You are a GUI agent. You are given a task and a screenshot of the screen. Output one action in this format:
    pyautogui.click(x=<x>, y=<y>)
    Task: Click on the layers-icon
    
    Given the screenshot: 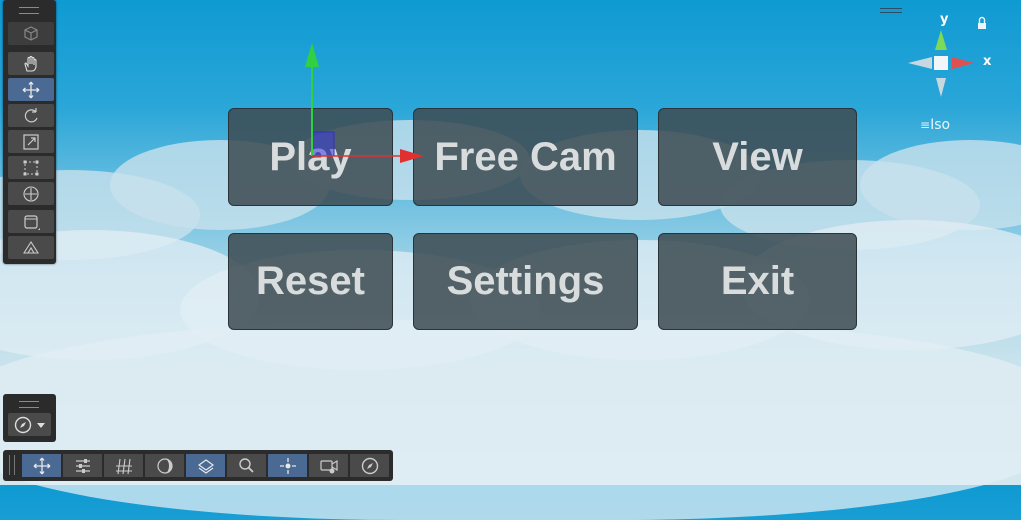 What is the action you would take?
    pyautogui.click(x=205, y=466)
    